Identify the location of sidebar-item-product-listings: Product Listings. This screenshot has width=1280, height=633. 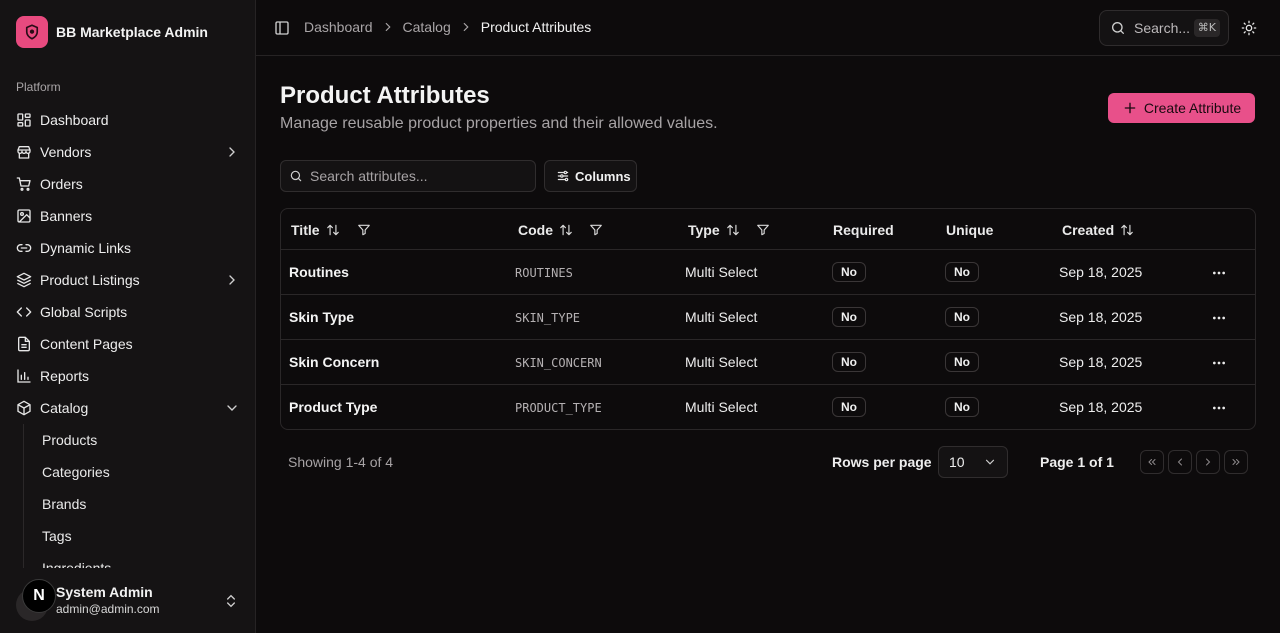
(128, 280).